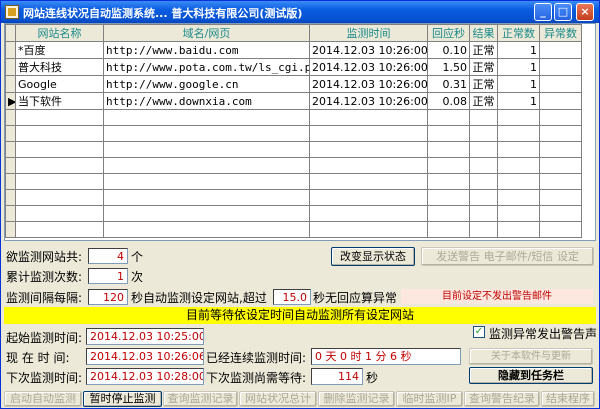 Image resolution: width=600 pixels, height=409 pixels. What do you see at coordinates (429, 399) in the screenshot?
I see `temp-monitor-ip-button: 临时监测IP` at bounding box center [429, 399].